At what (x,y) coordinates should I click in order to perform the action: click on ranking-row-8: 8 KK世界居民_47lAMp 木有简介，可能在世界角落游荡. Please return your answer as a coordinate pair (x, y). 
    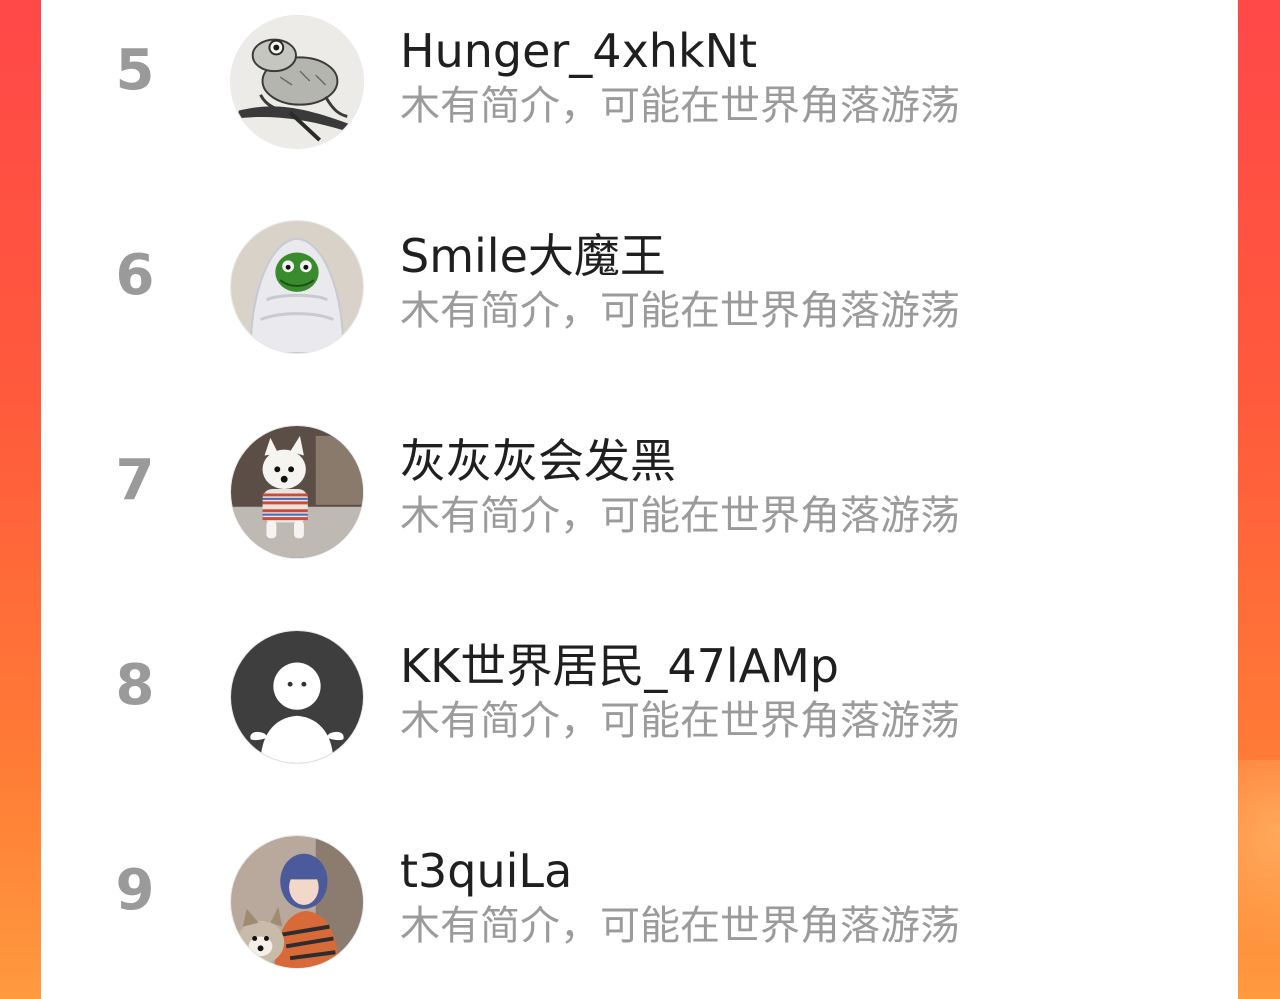
    Looking at the image, I should click on (639, 691).